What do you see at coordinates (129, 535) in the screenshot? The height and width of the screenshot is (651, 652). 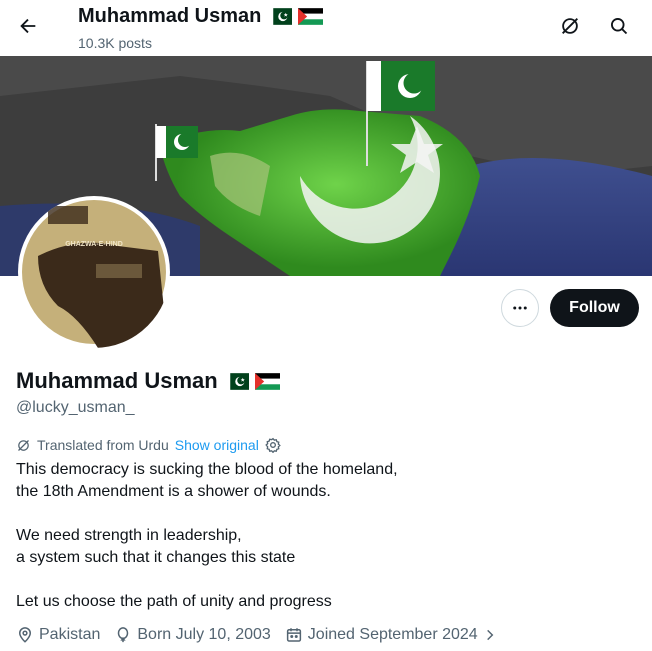 I see `bio-line: We need strength in leadership,` at bounding box center [129, 535].